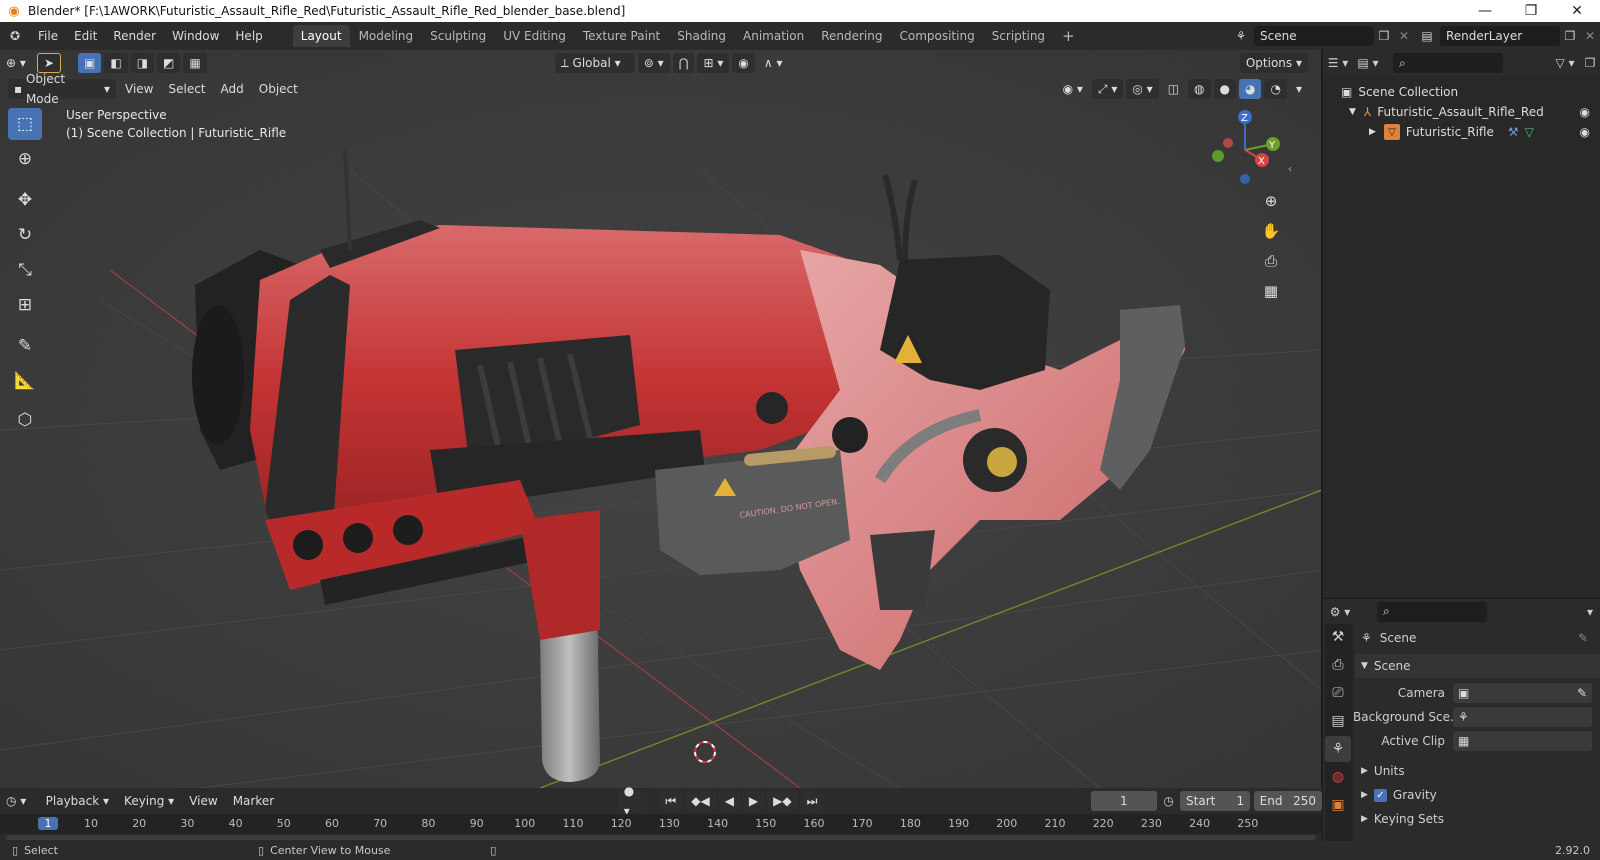 The height and width of the screenshot is (860, 1600). Describe the element at coordinates (1168, 801) in the screenshot. I see `preview-range-toggle: ◷` at that location.